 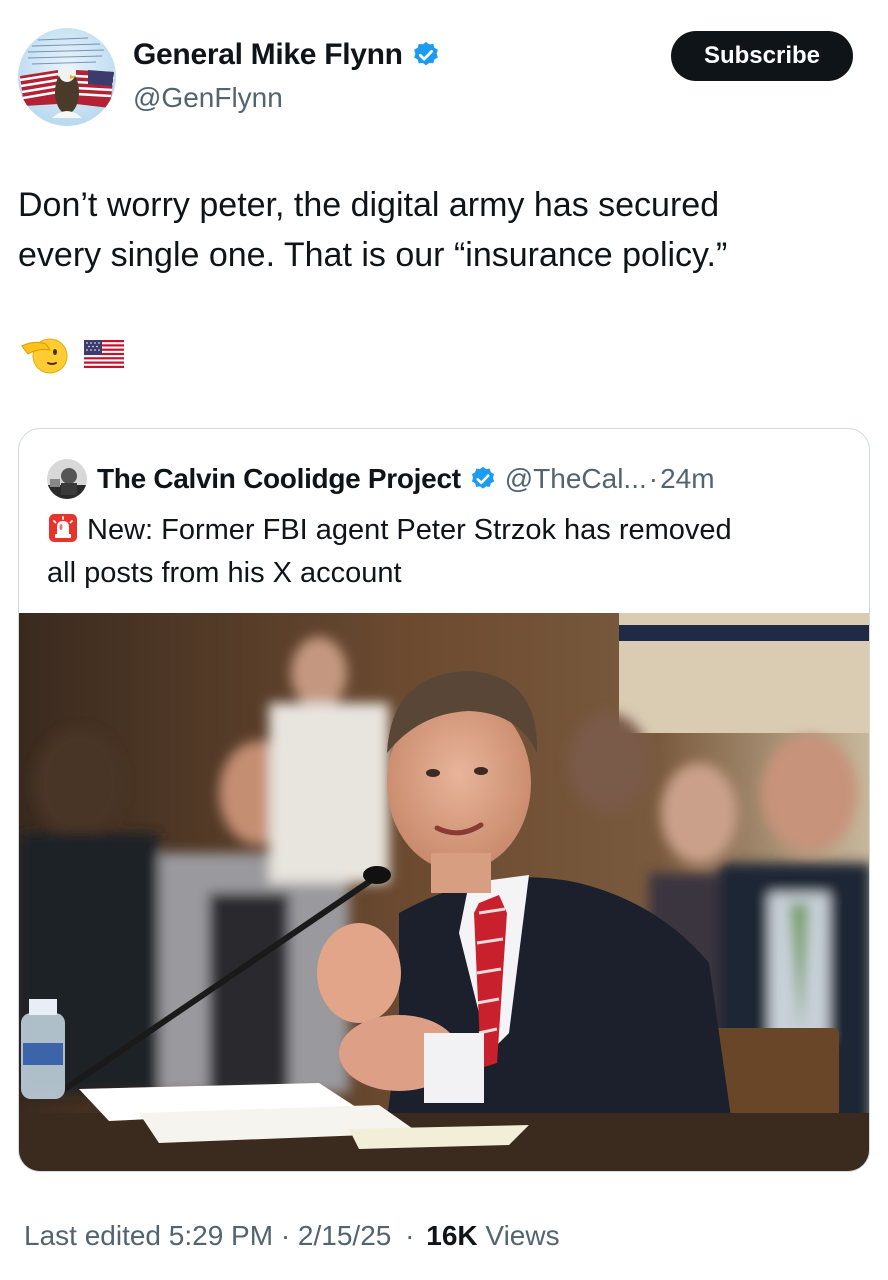 What do you see at coordinates (452, 1235) in the screenshot?
I see `views-count: 16K` at bounding box center [452, 1235].